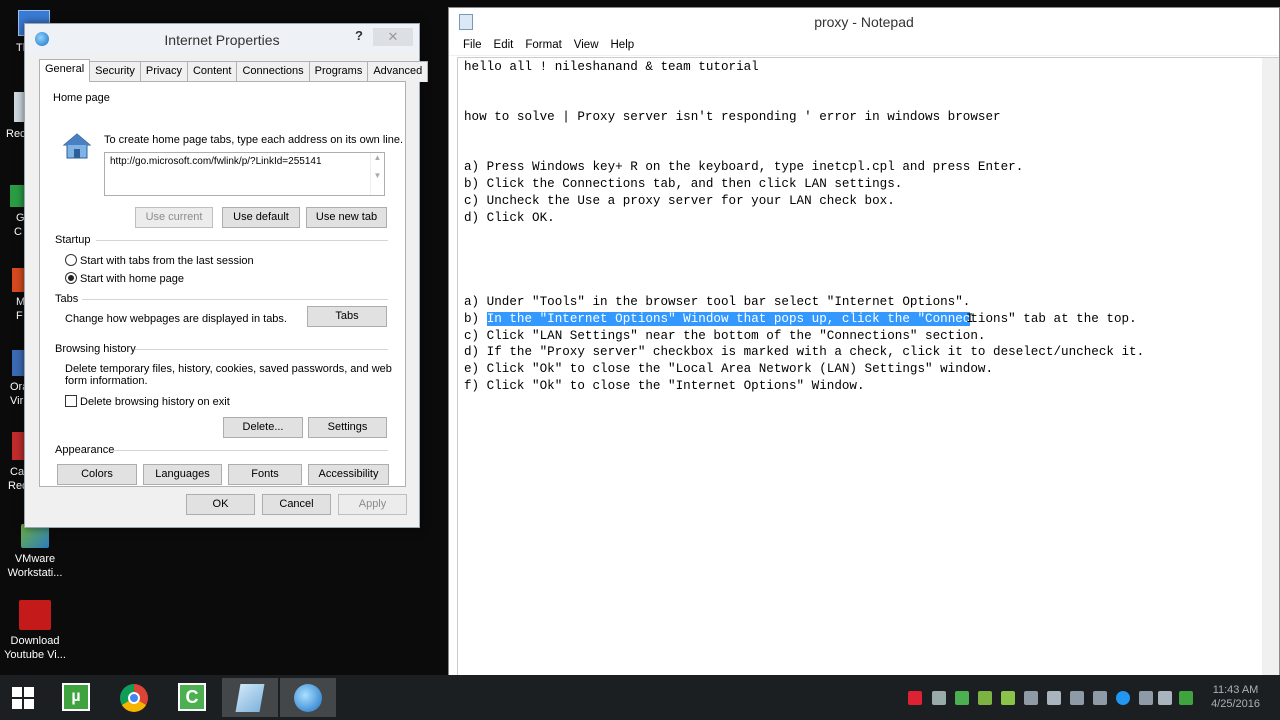 Image resolution: width=1280 pixels, height=720 pixels. Describe the element at coordinates (220, 504) in the screenshot. I see `ok-button: OK` at that location.